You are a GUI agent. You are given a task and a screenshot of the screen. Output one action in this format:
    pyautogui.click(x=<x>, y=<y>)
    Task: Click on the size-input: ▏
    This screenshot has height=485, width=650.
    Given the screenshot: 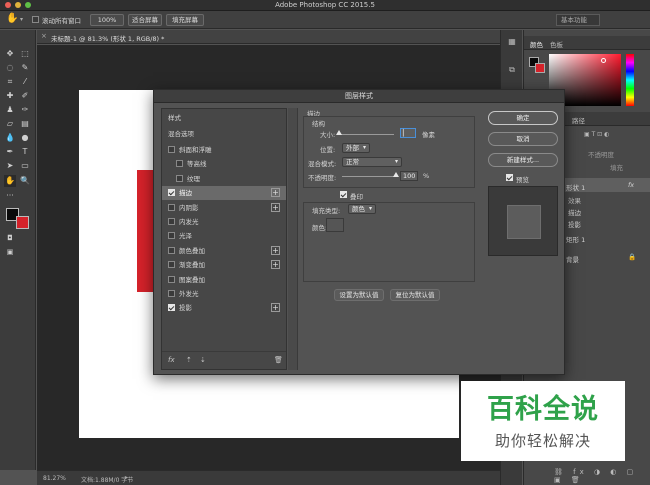 What is the action you would take?
    pyautogui.click(x=408, y=133)
    